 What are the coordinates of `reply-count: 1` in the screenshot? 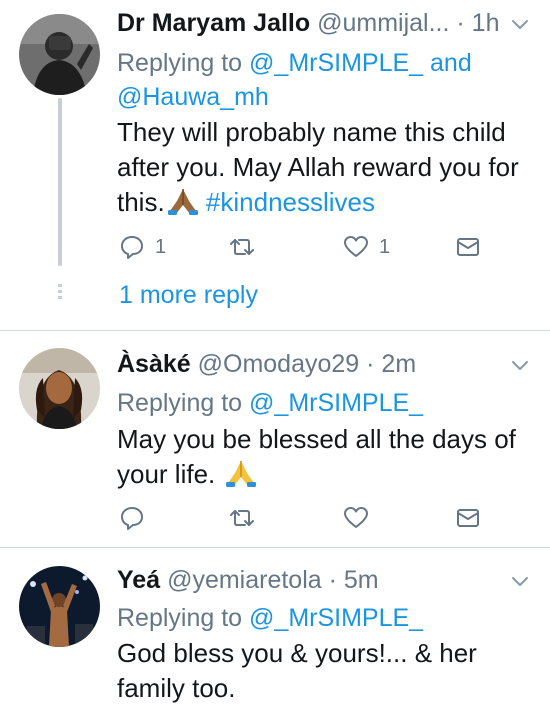 It's located at (161, 246).